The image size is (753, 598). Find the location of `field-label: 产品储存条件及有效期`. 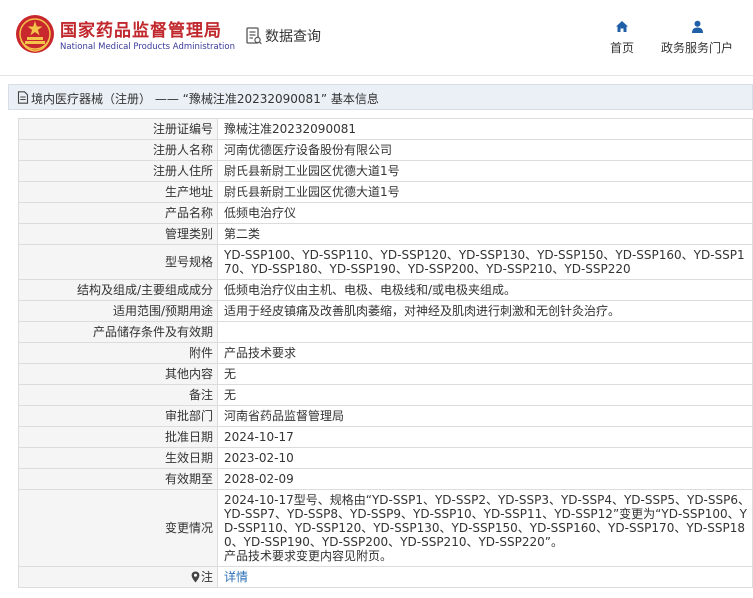

field-label: 产品储存条件及有效期 is located at coordinates (118, 332).